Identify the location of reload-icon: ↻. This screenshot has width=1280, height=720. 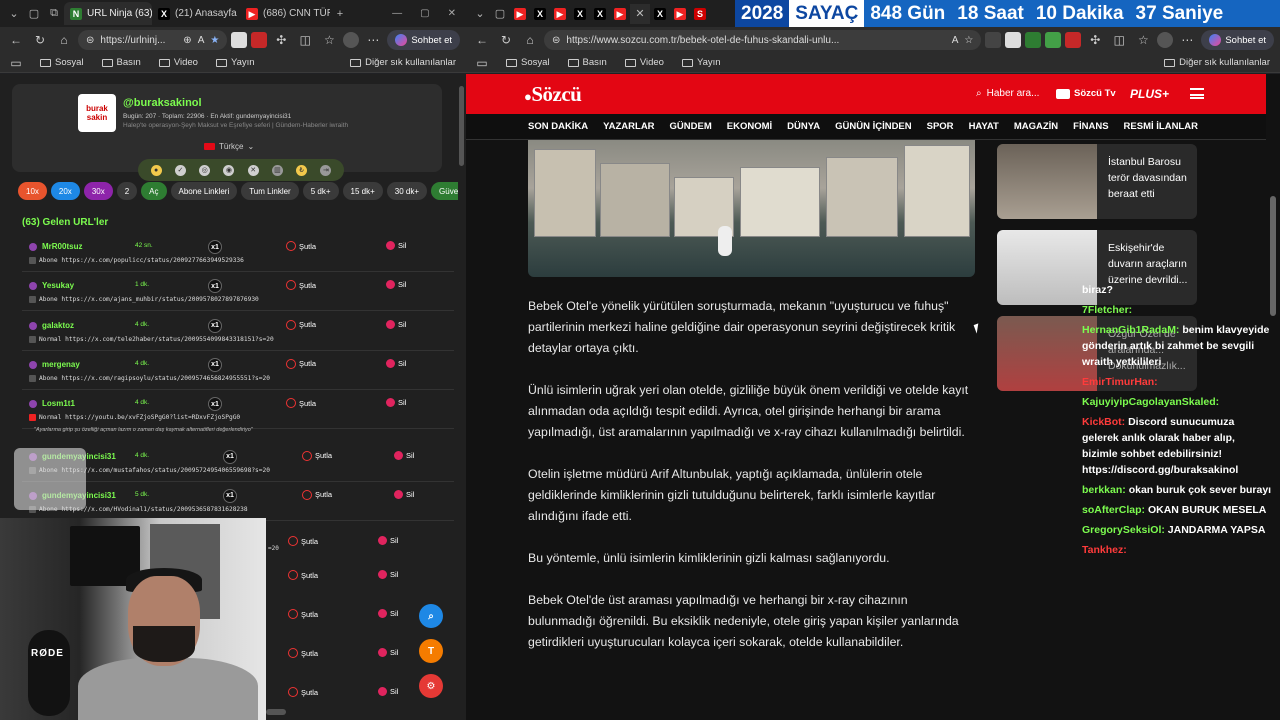
(506, 40).